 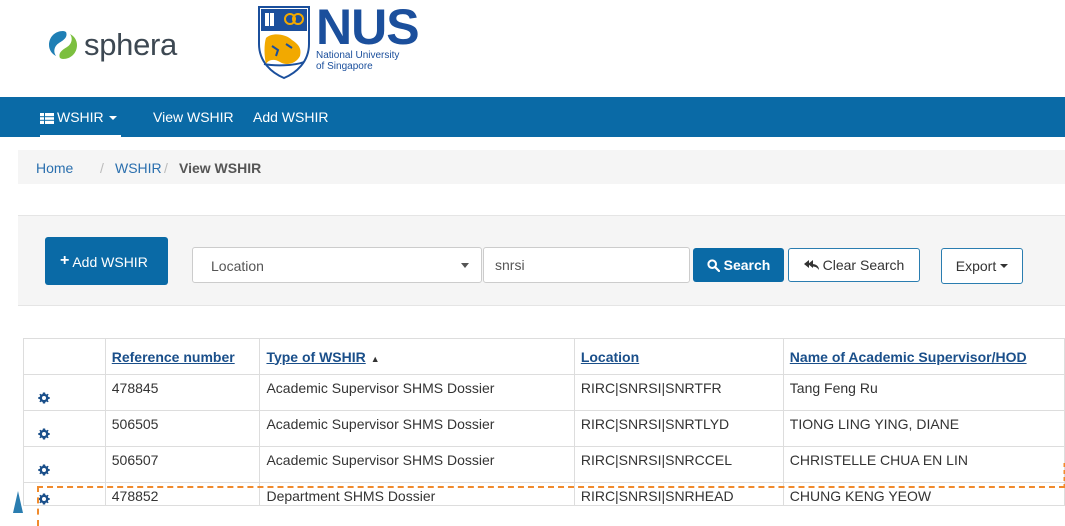 I want to click on breadcrumb: Home / WSHIR / View WSHIR, so click(x=541, y=167).